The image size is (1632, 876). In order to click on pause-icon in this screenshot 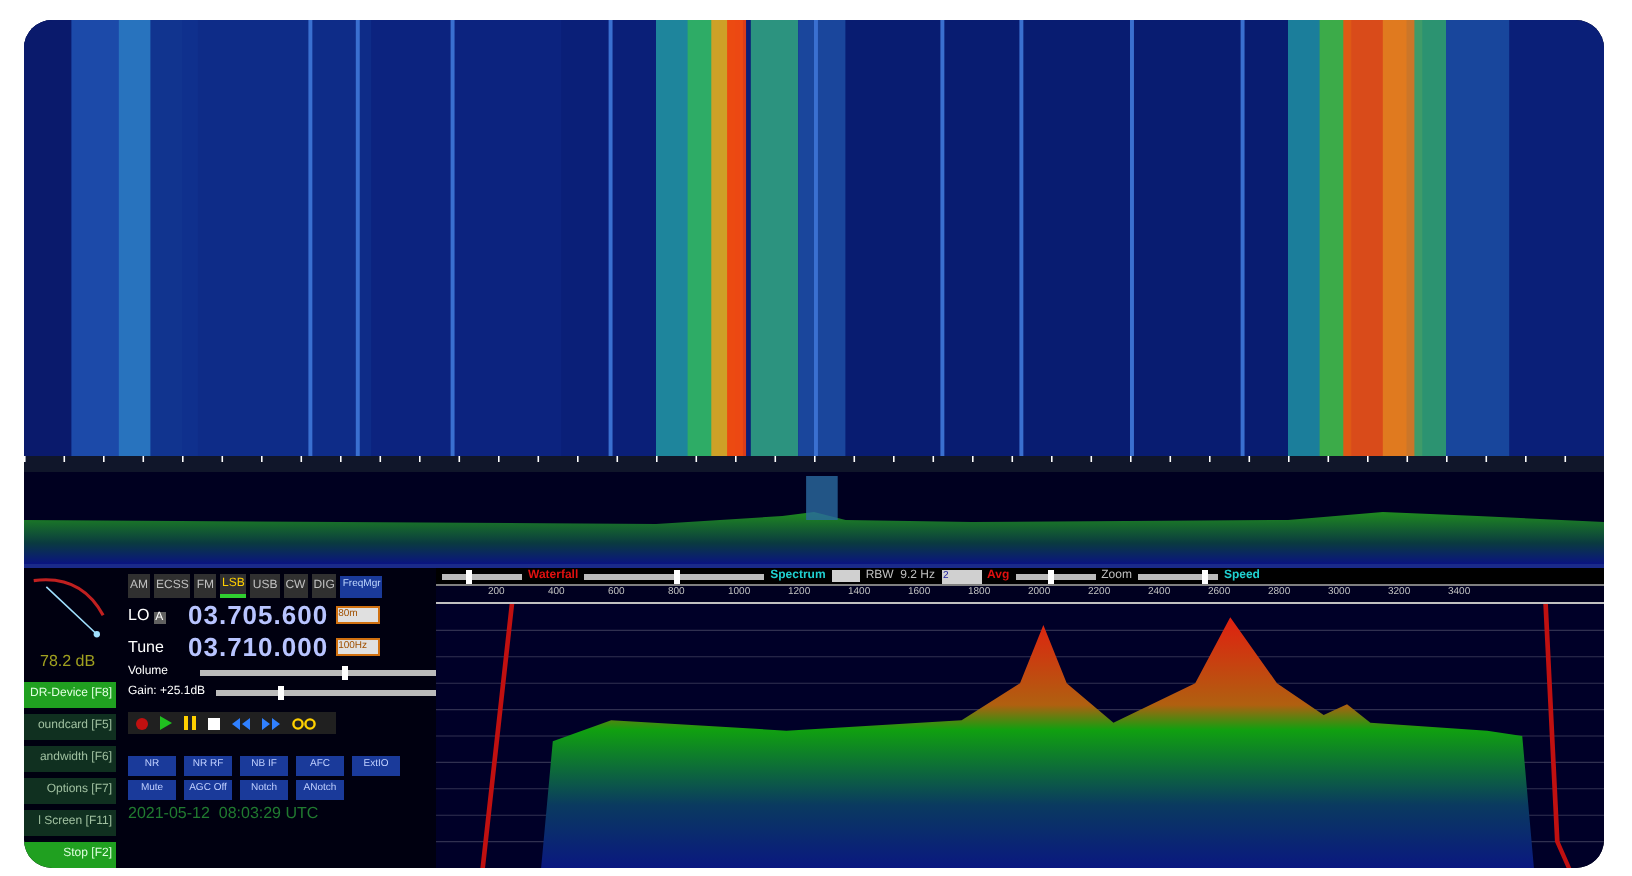, I will do `click(190, 723)`.